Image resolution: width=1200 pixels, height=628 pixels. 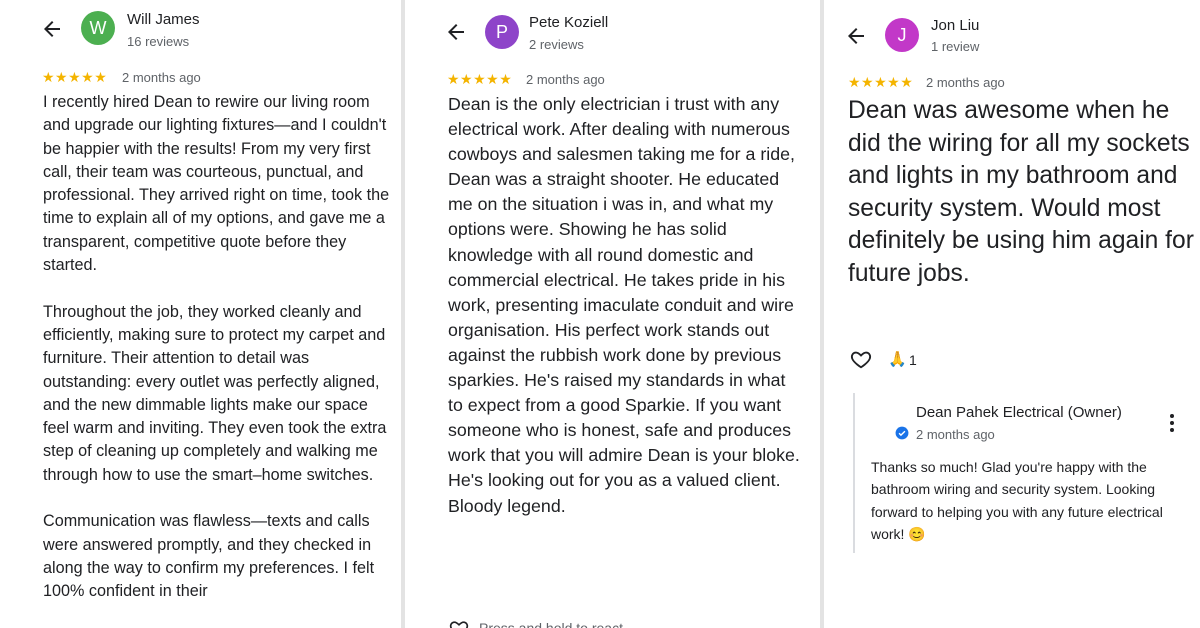 What do you see at coordinates (556, 44) in the screenshot?
I see `reviewer-review-count: 2 reviews` at bounding box center [556, 44].